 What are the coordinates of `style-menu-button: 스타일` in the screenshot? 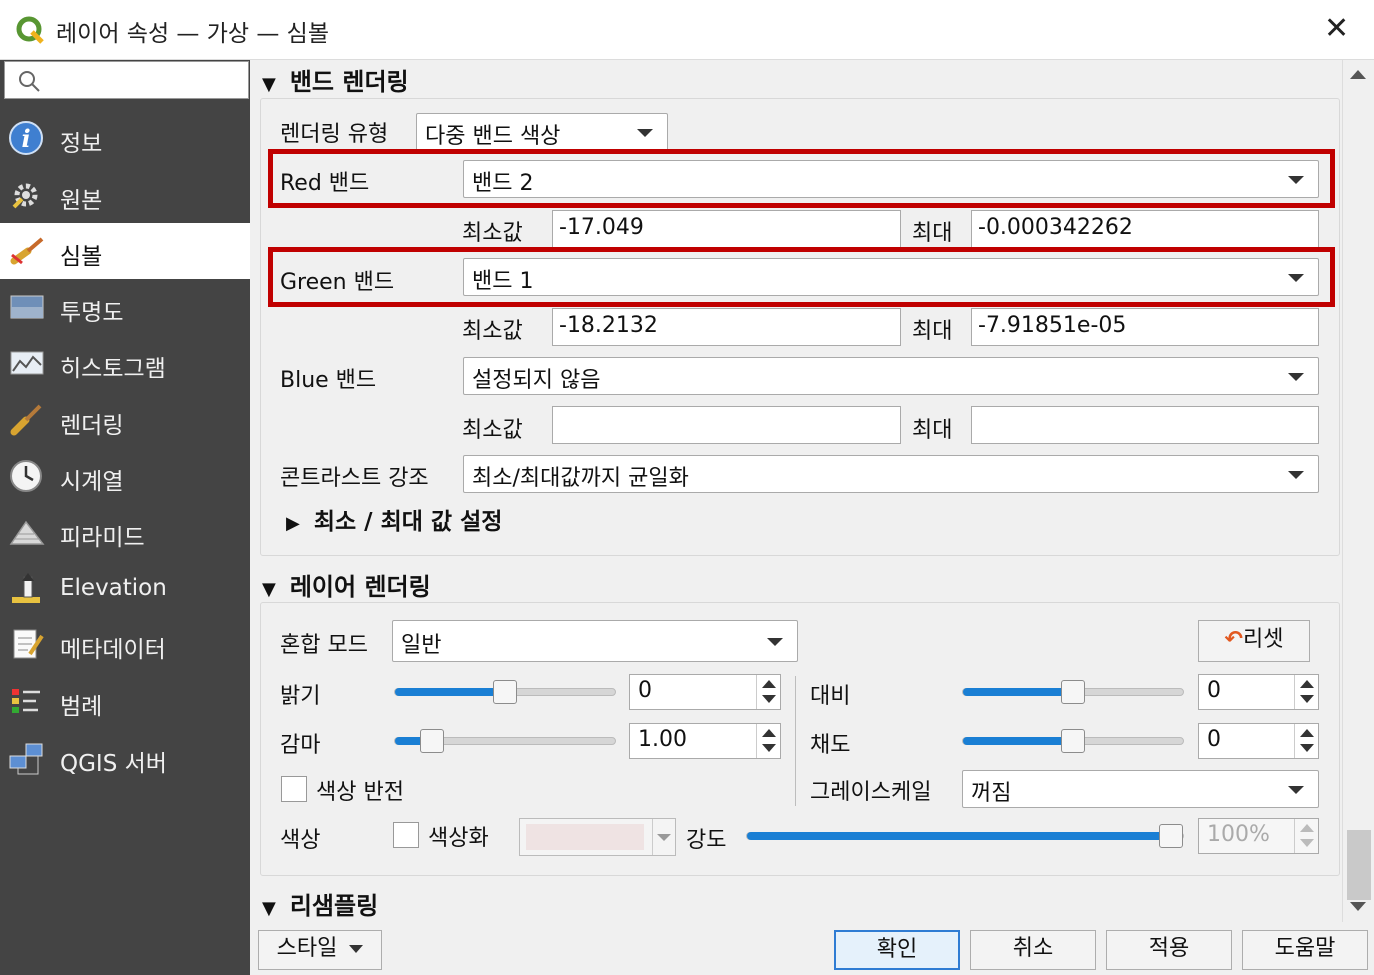 It's located at (320, 950).